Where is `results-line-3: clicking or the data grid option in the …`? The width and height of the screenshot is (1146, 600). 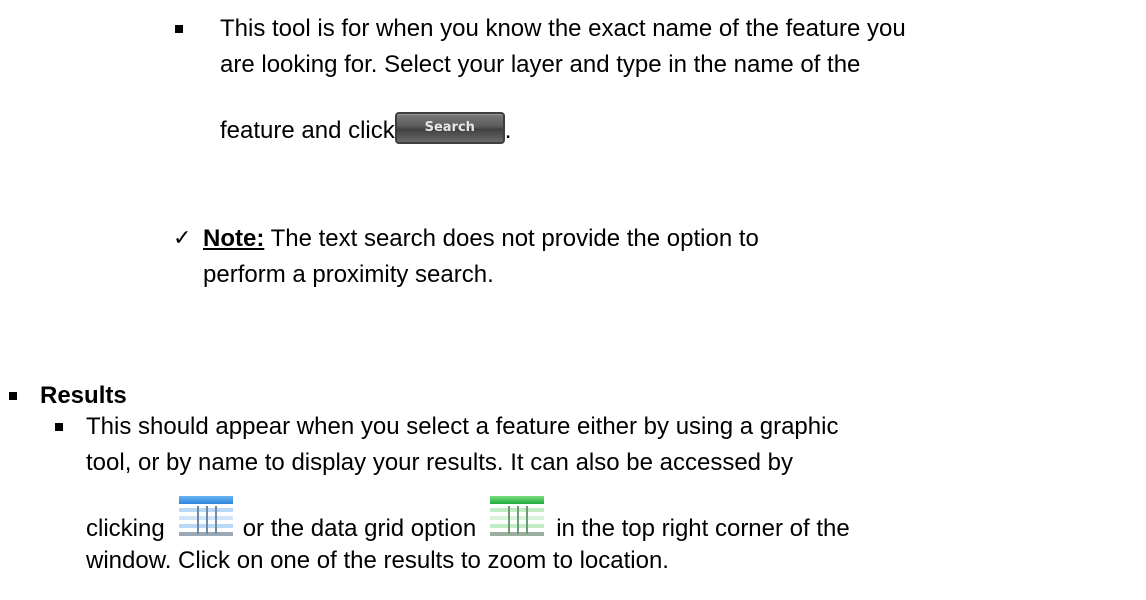
results-line-3: clicking or the data grid option in the … is located at coordinates (468, 519).